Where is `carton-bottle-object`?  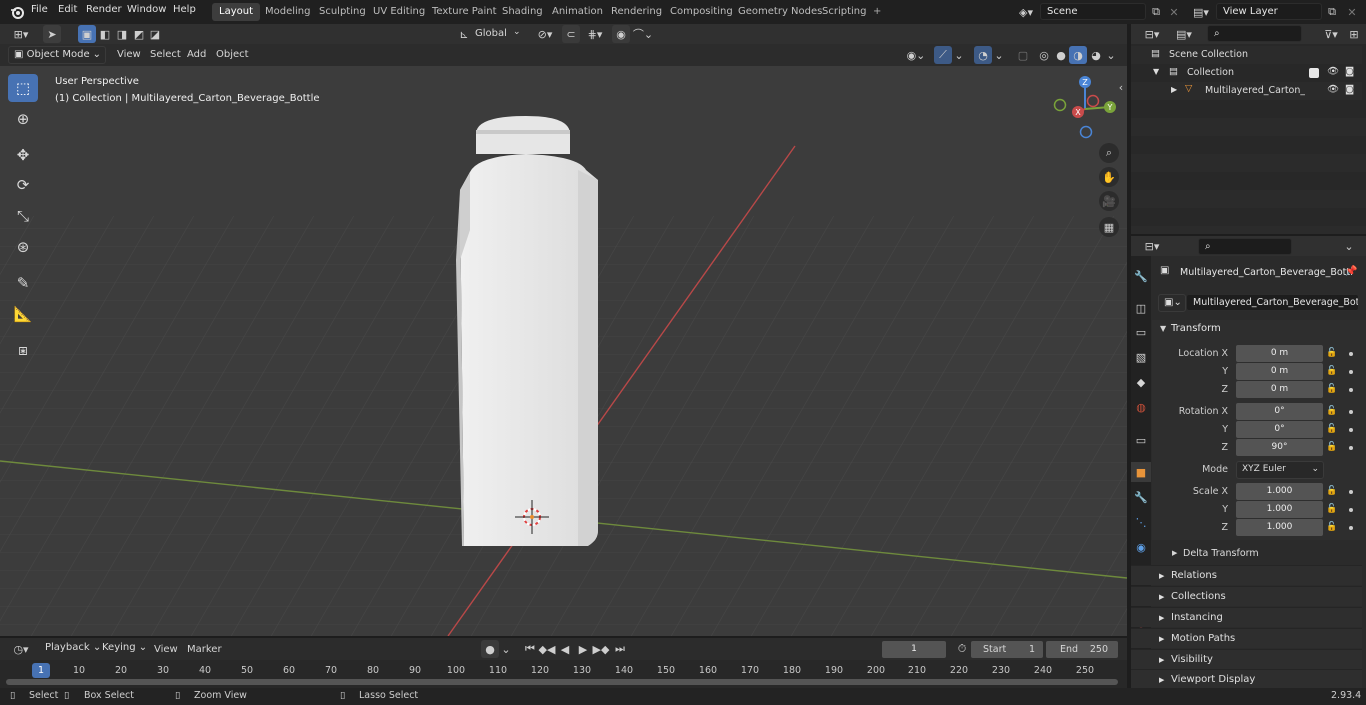
carton-bottle-object is located at coordinates (528, 335).